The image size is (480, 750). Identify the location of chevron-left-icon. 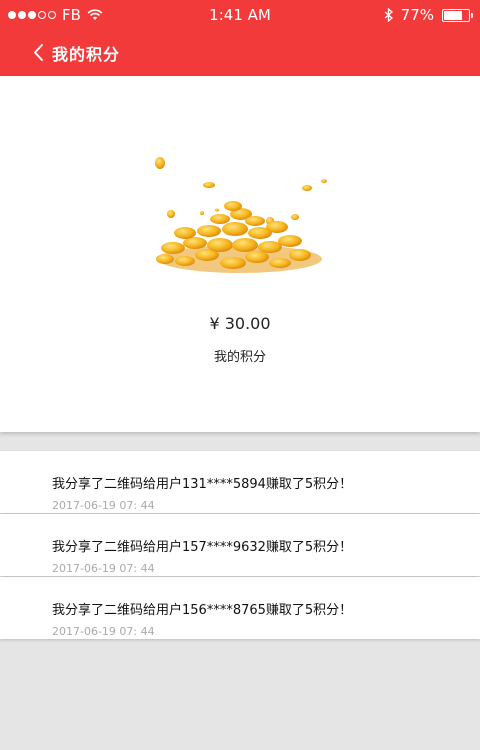
(40, 53).